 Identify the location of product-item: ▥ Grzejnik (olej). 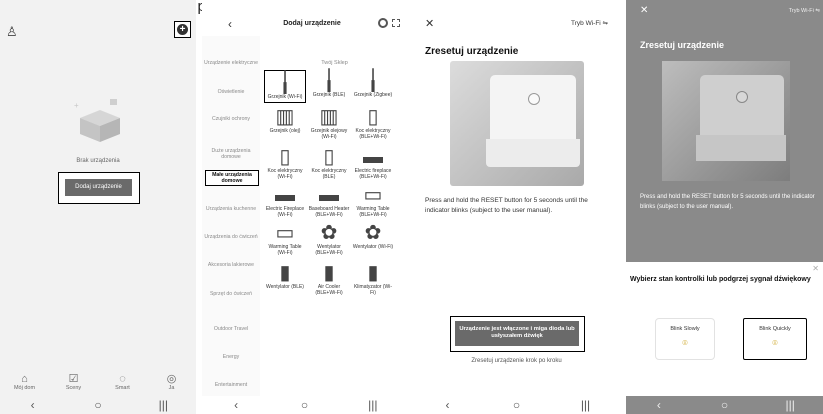
(285, 120).